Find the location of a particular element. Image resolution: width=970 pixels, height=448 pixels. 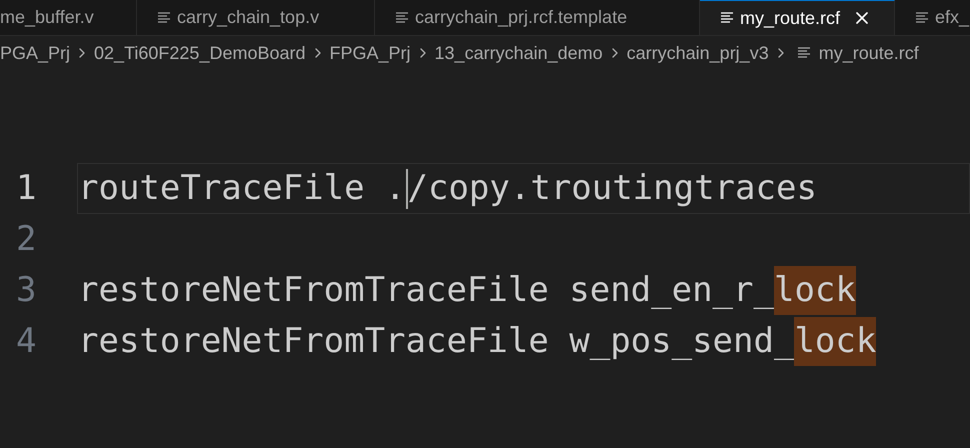

breadcrumb-item: my_route.rcf is located at coordinates (868, 53).